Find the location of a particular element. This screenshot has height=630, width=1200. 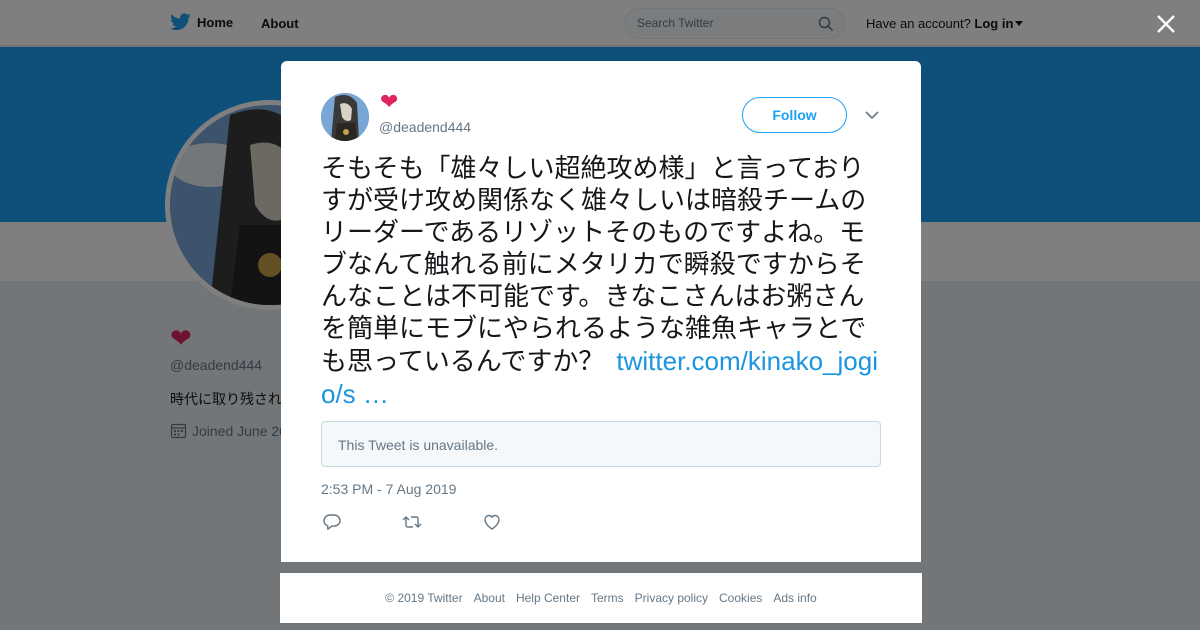

reply-button is located at coordinates (332, 522).